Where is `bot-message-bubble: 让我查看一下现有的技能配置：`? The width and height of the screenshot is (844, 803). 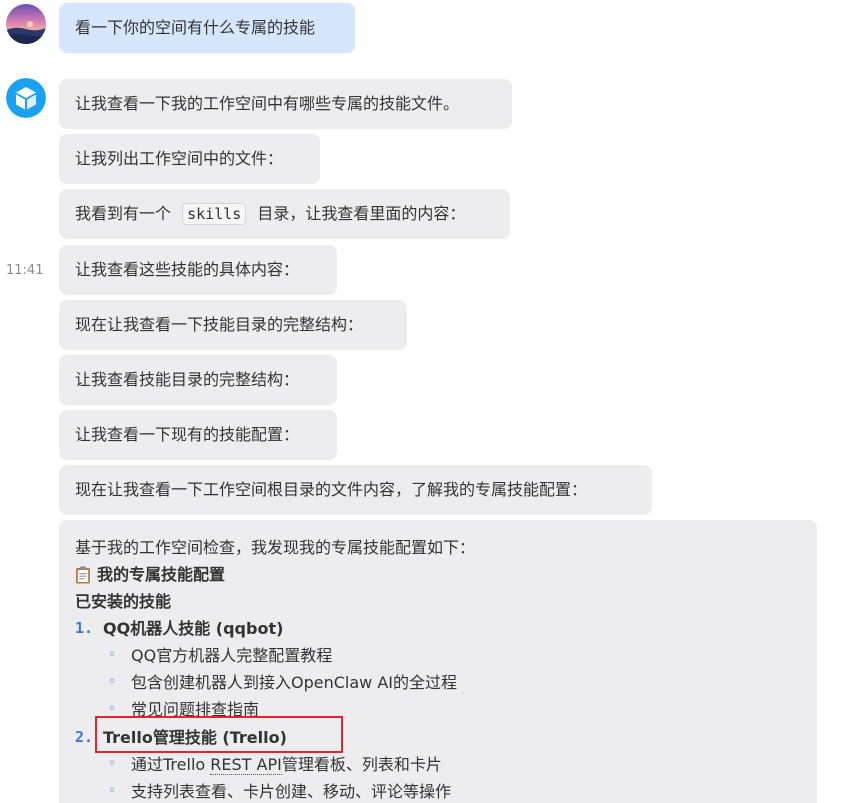
bot-message-bubble: 让我查看一下现有的技能配置： is located at coordinates (198, 435).